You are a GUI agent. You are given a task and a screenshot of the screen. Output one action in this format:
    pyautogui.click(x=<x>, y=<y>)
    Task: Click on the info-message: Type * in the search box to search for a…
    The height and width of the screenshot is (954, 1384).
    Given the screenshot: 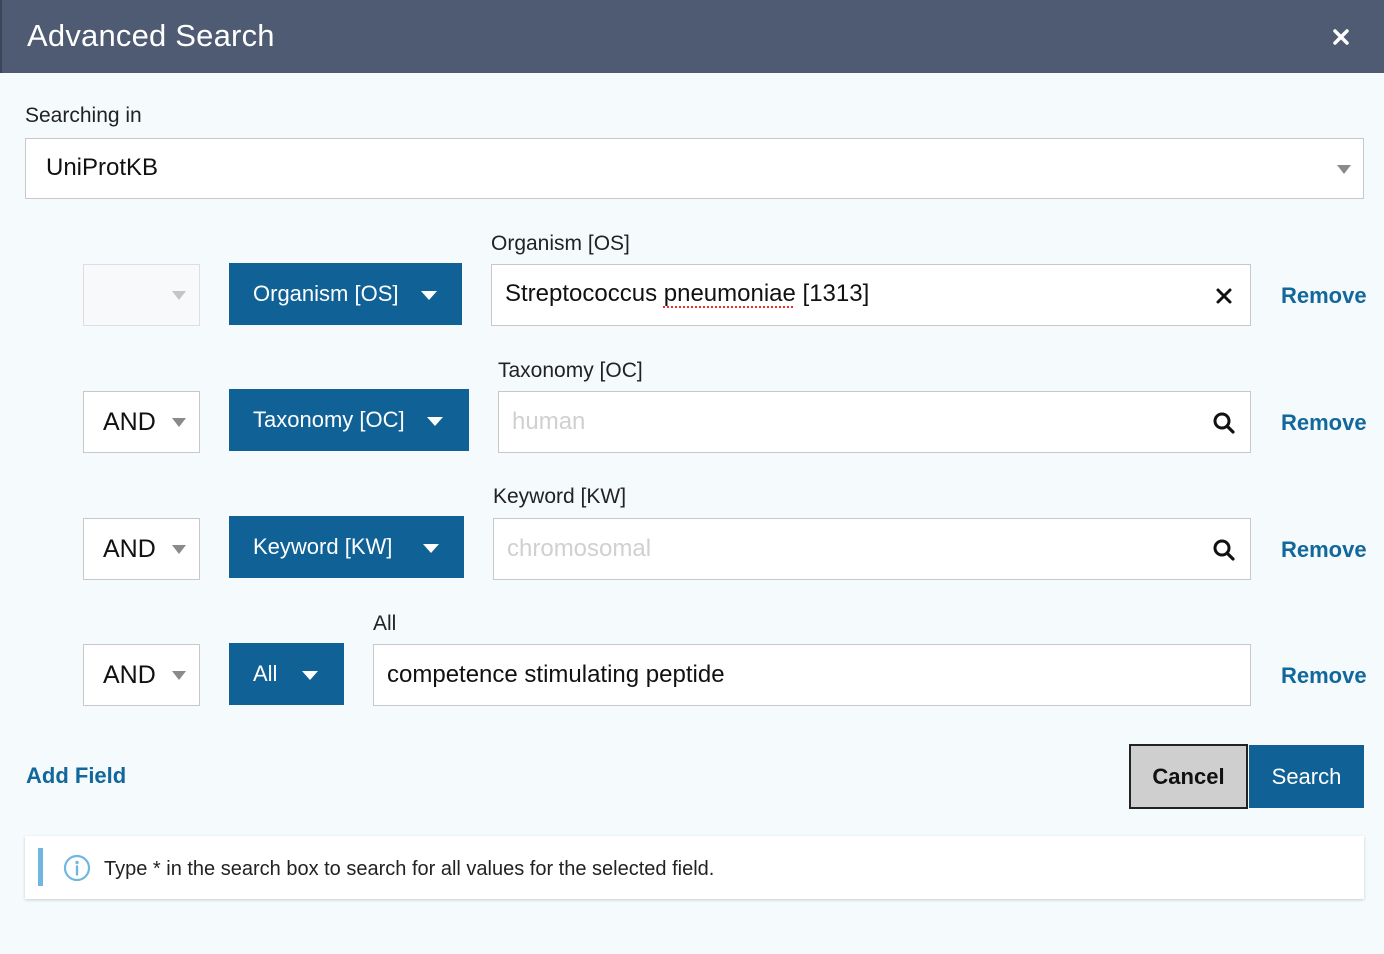 What is the action you would take?
    pyautogui.click(x=694, y=867)
    